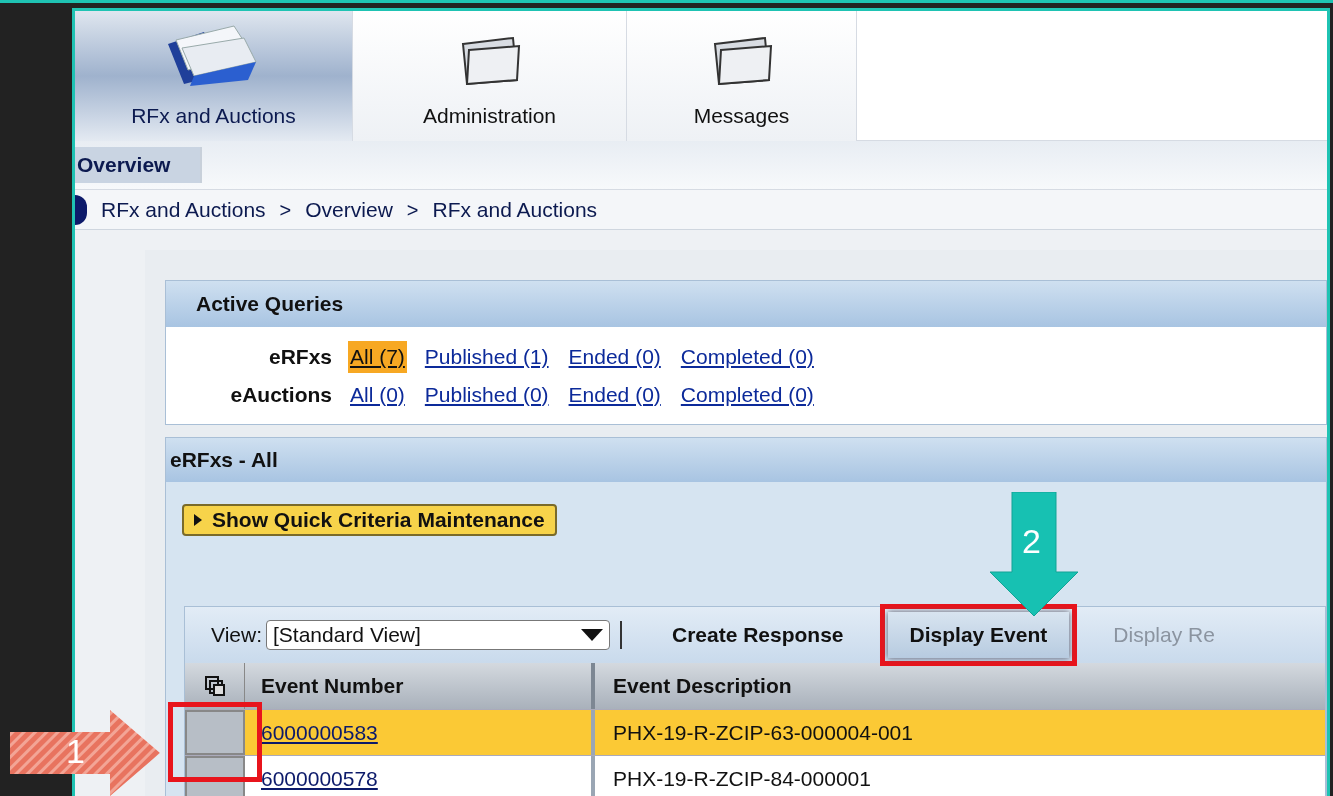 The height and width of the screenshot is (796, 1333). I want to click on query-link: All (0), so click(377, 394).